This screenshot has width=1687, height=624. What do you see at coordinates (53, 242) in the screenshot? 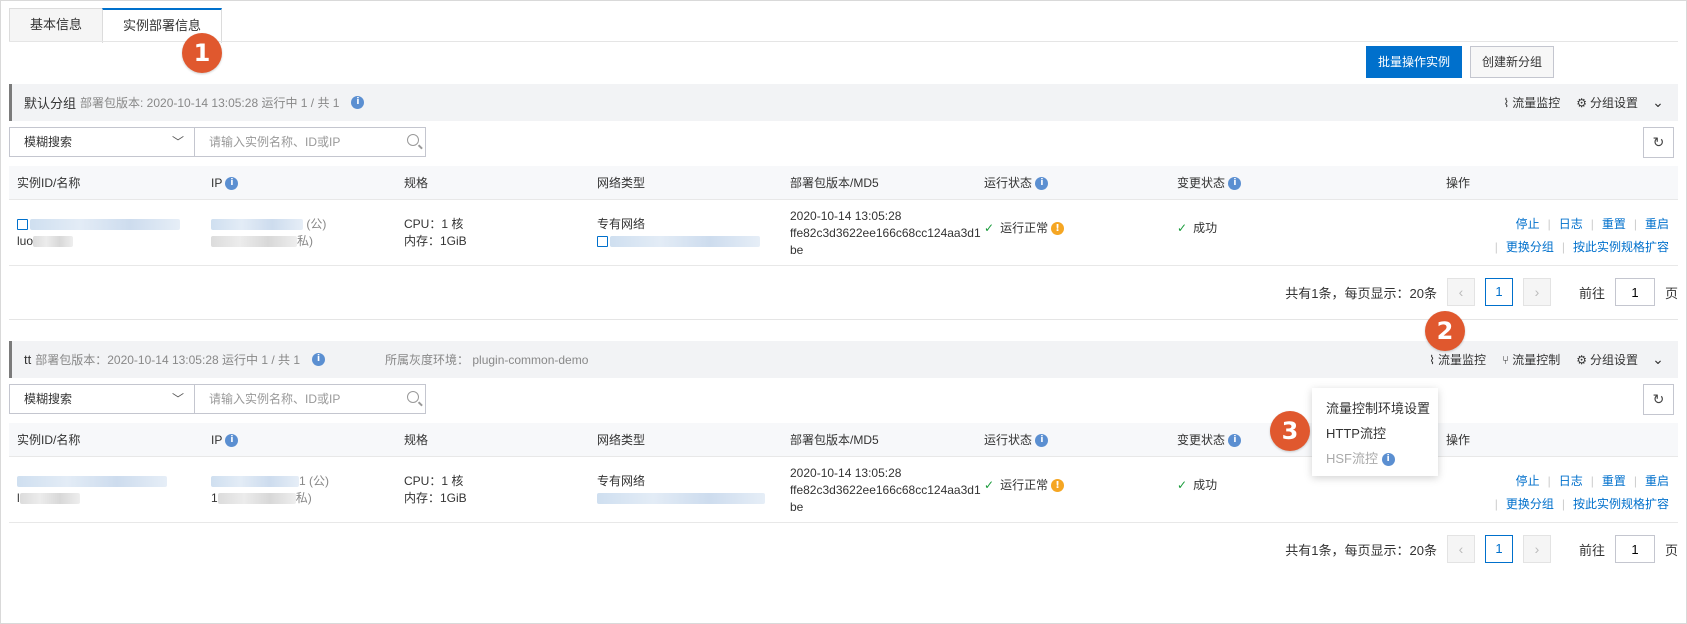
I see `instance-name` at bounding box center [53, 242].